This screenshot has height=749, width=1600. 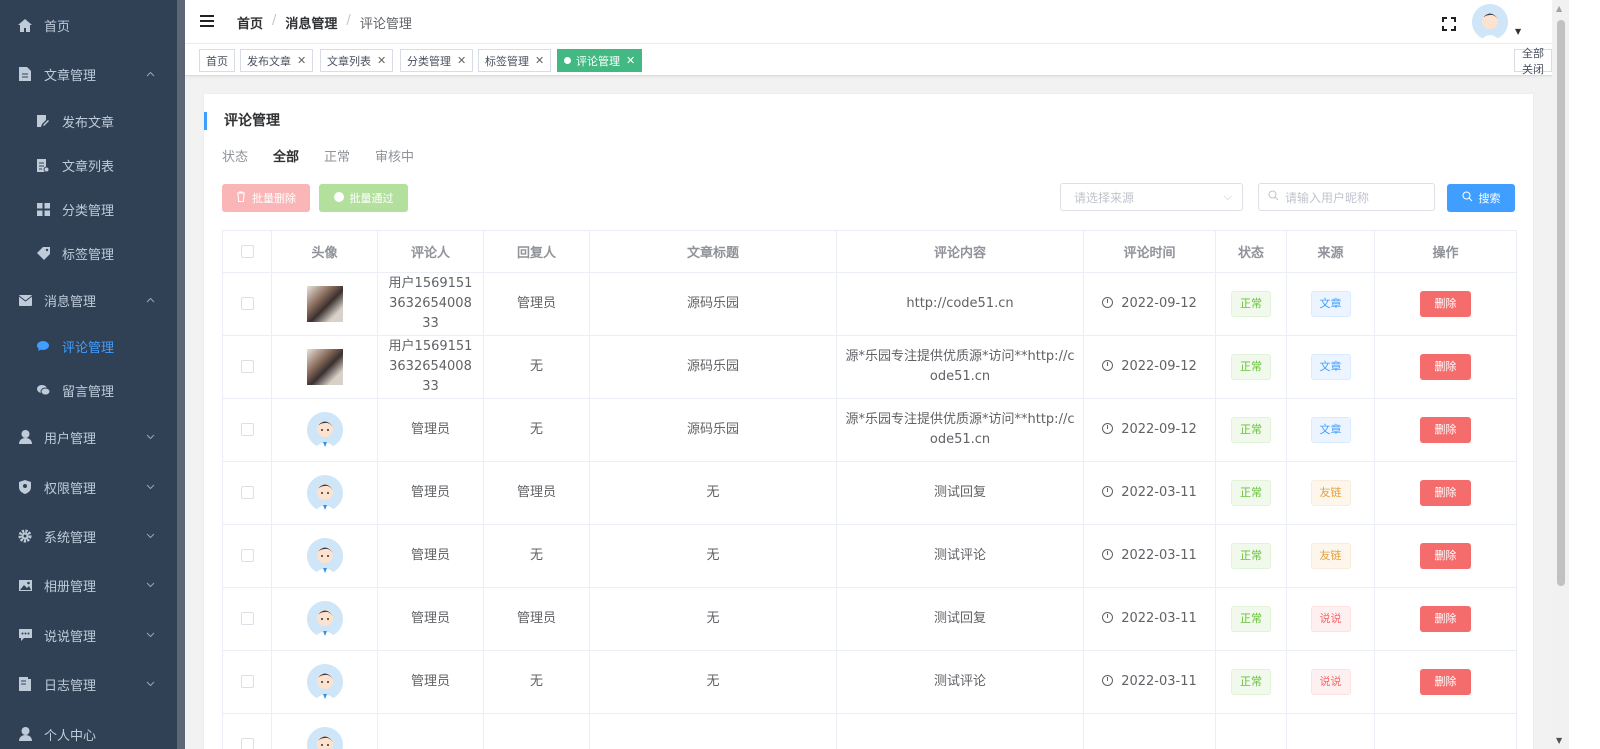 I want to click on sidebar-item: 文章管理, so click(x=88, y=74).